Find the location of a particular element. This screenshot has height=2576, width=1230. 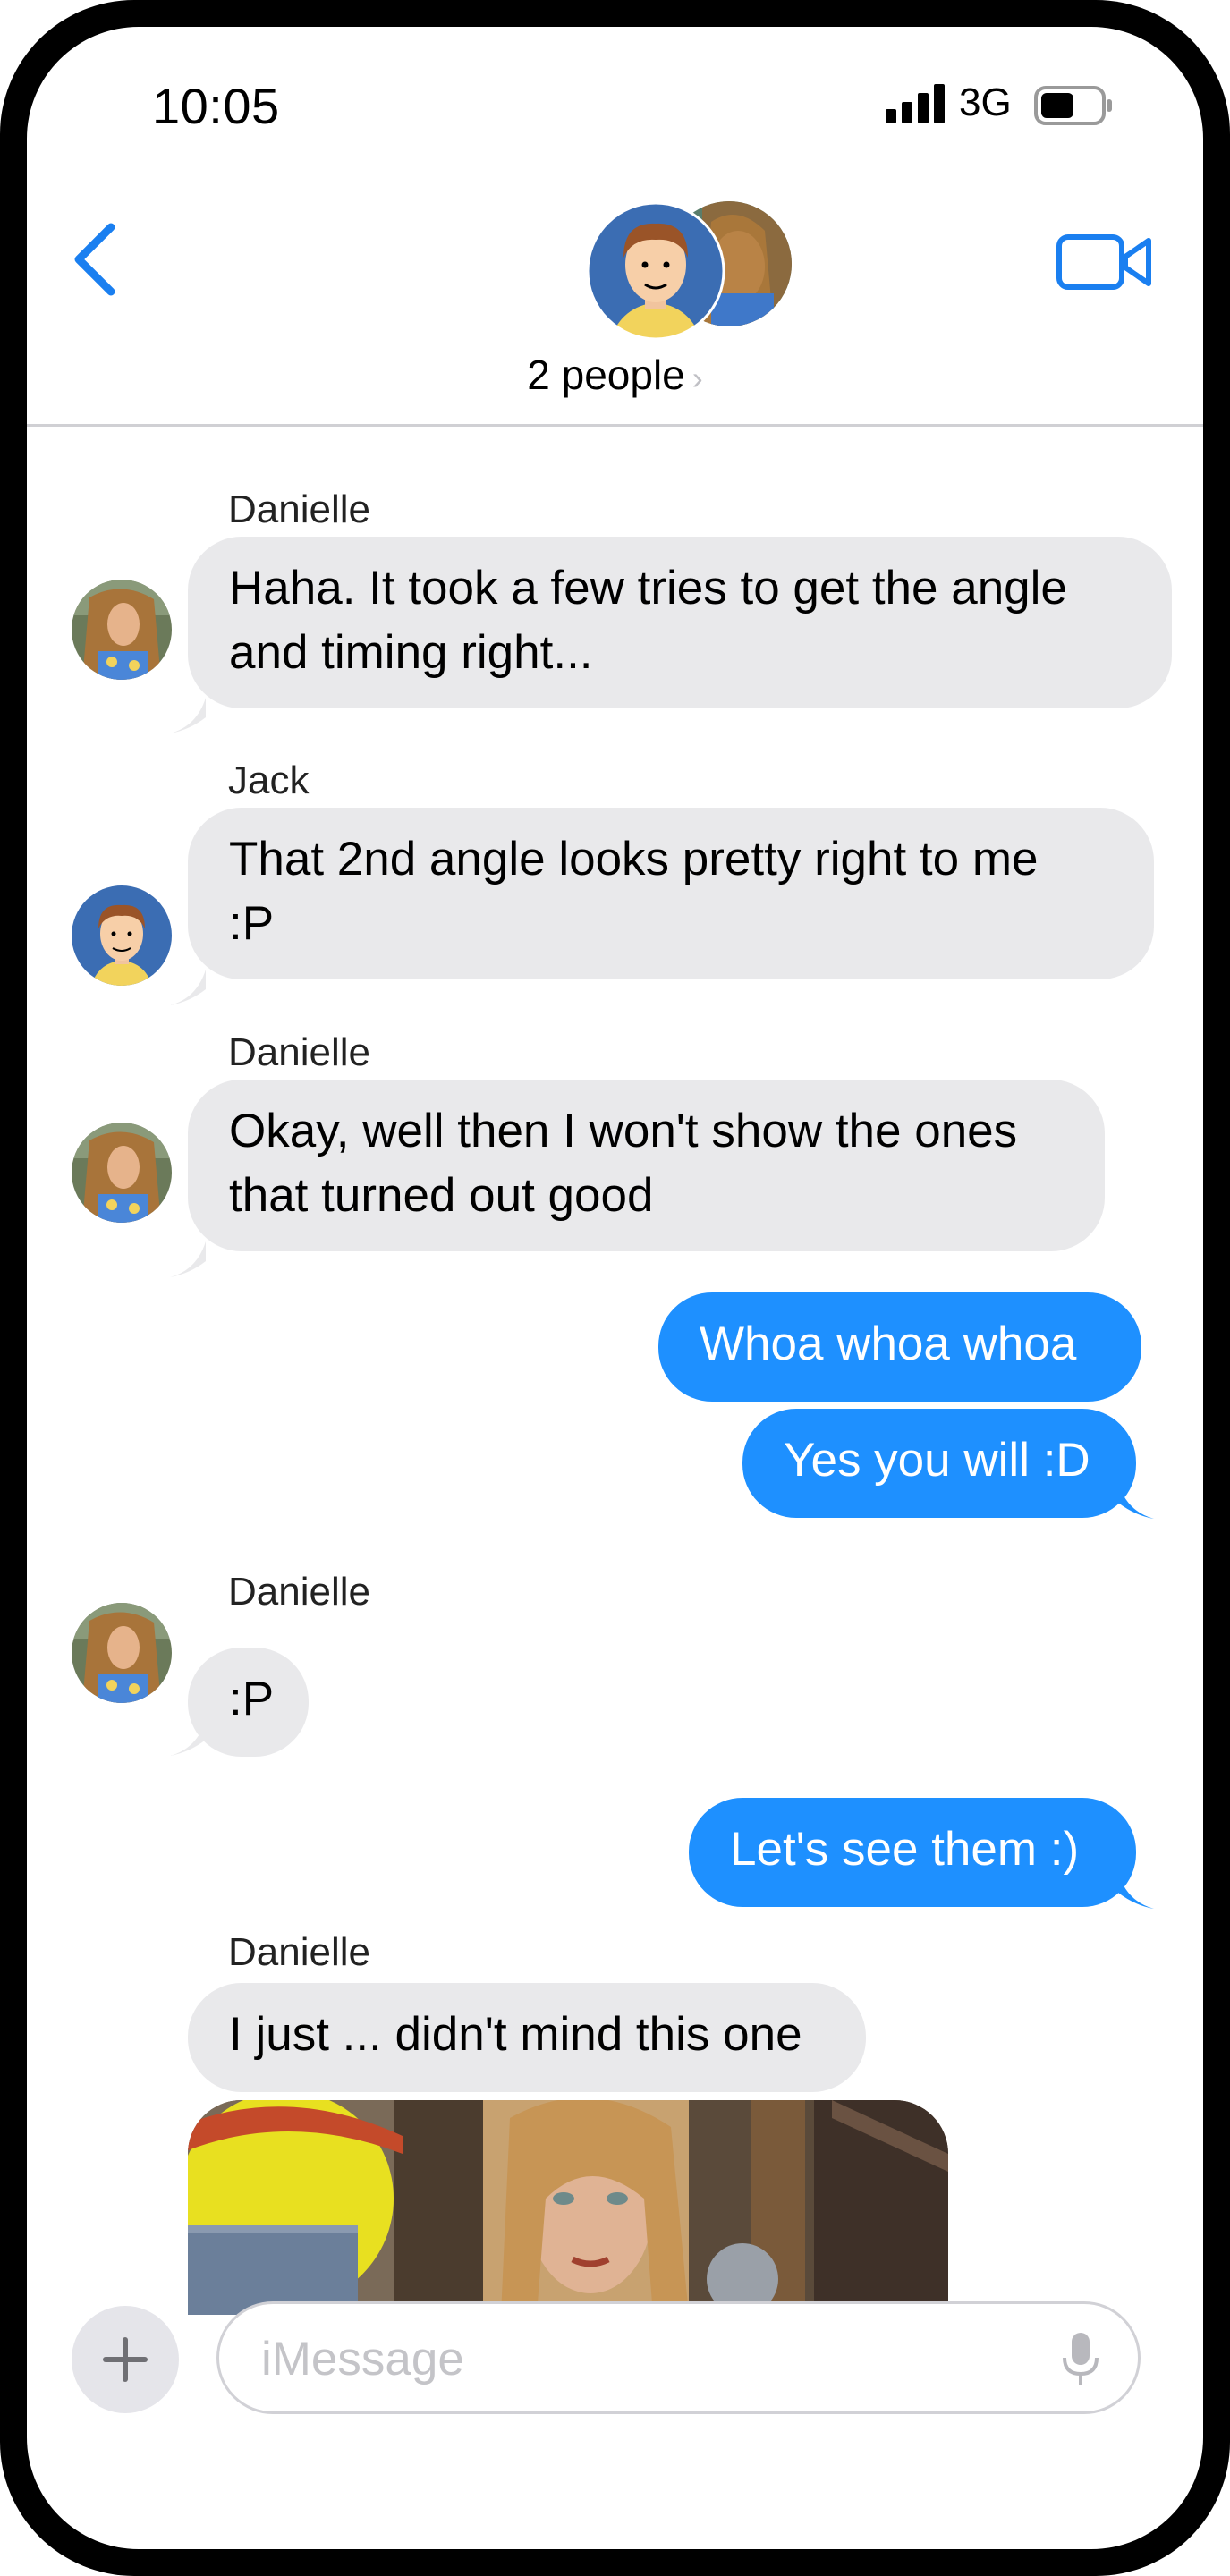

message-text-line: That 2nd angle looks pretty right to me is located at coordinates (634, 859).